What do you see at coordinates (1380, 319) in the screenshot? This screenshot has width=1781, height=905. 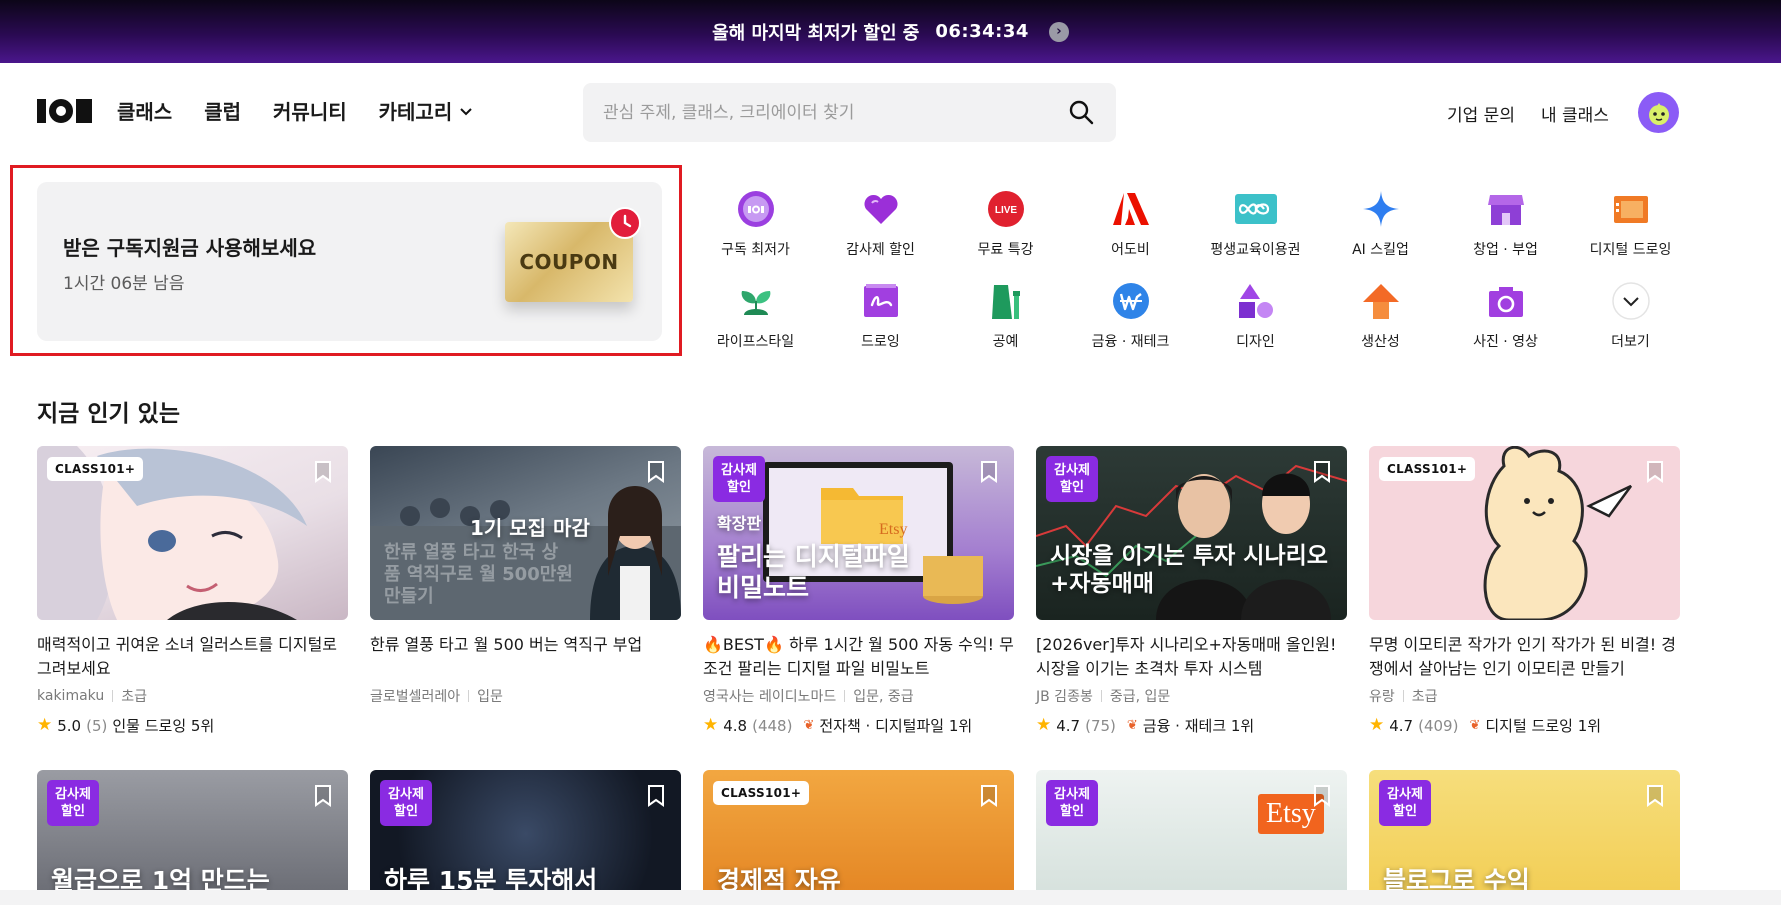 I see `category-productivity: 생산성` at bounding box center [1380, 319].